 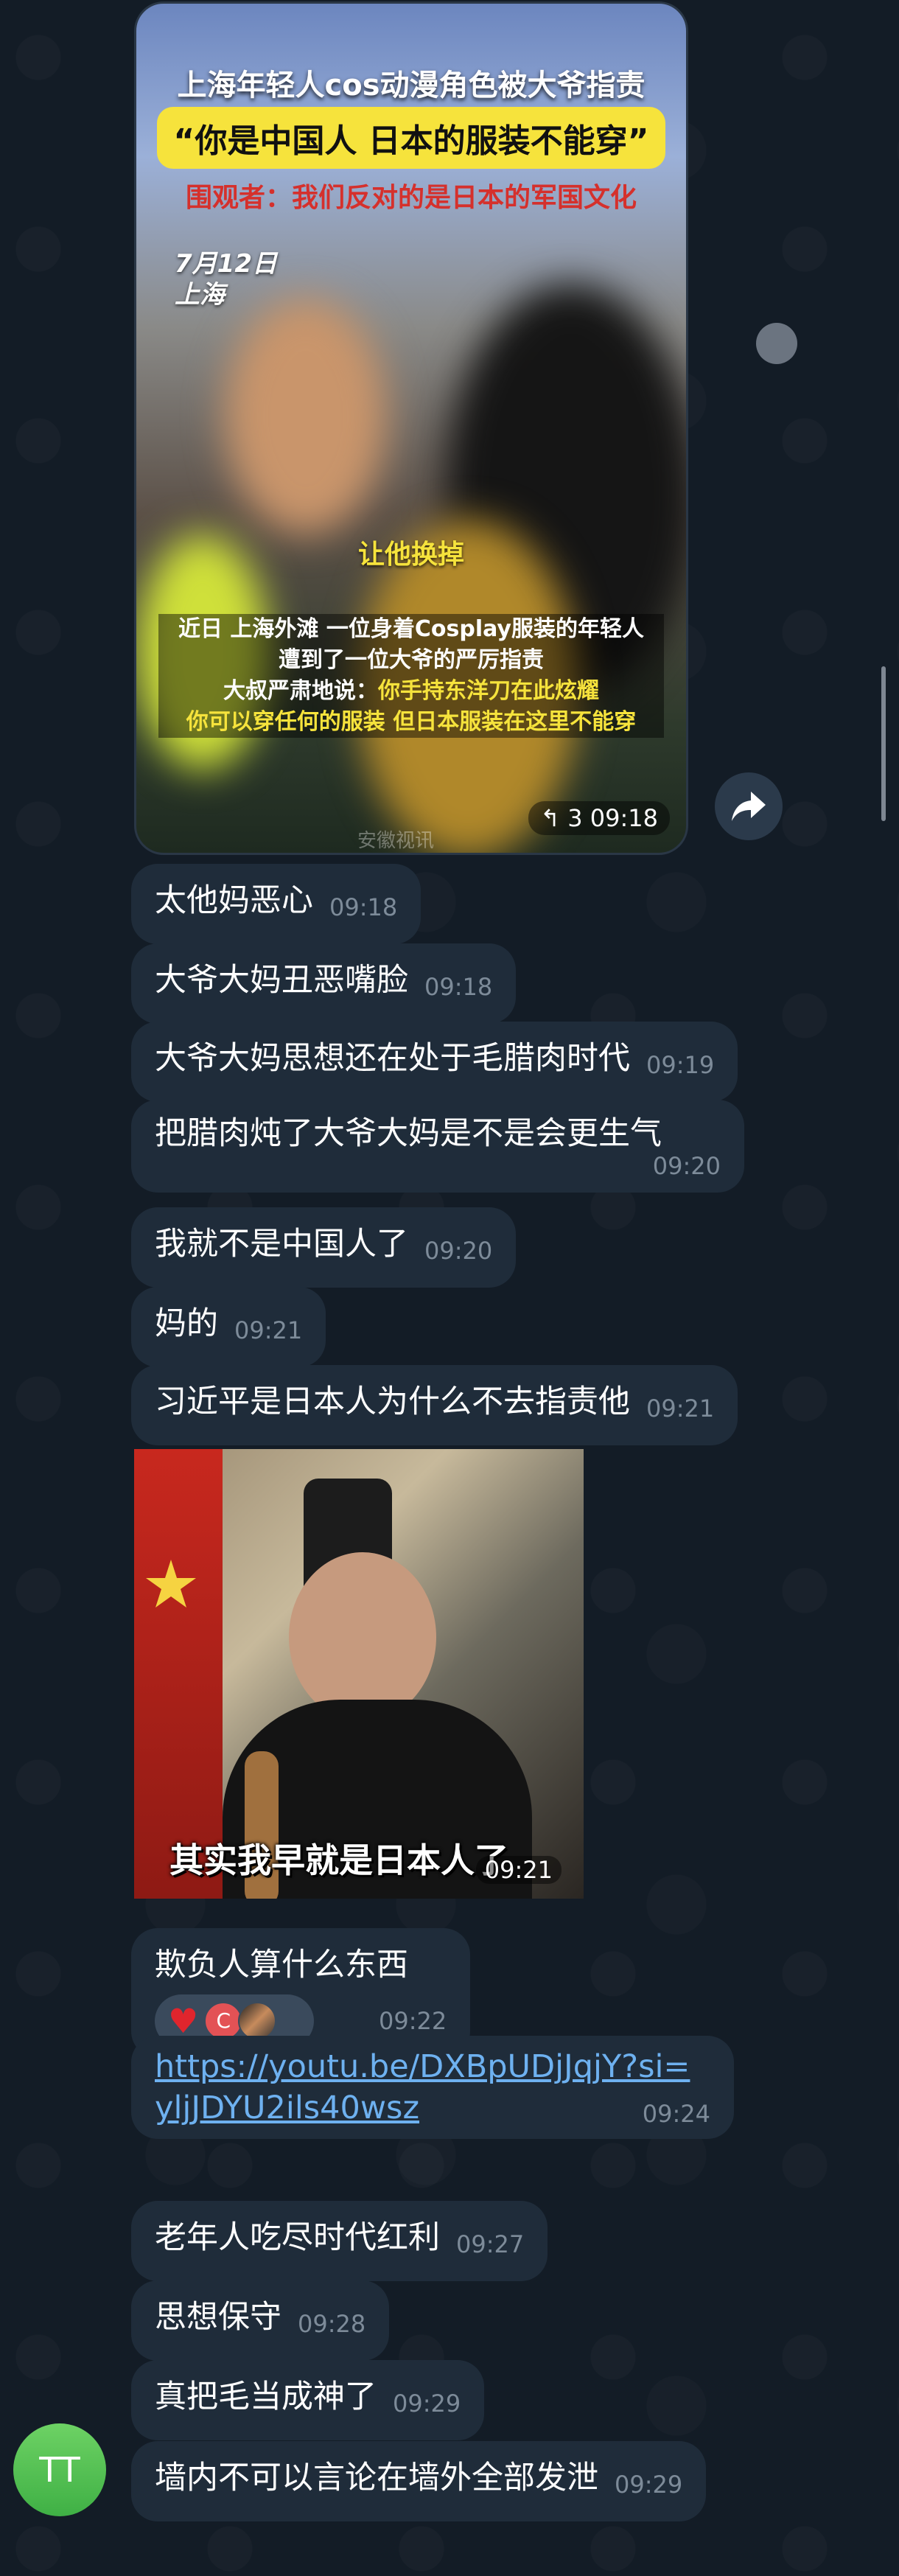 What do you see at coordinates (883, 743) in the screenshot?
I see `scrollbar` at bounding box center [883, 743].